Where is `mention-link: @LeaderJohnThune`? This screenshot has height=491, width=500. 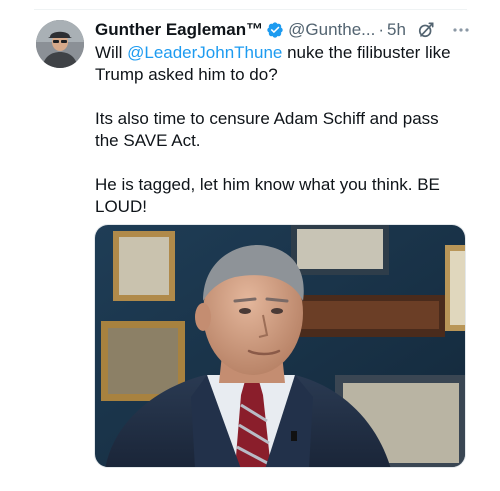
mention-link: @LeaderJohnThune is located at coordinates (204, 52).